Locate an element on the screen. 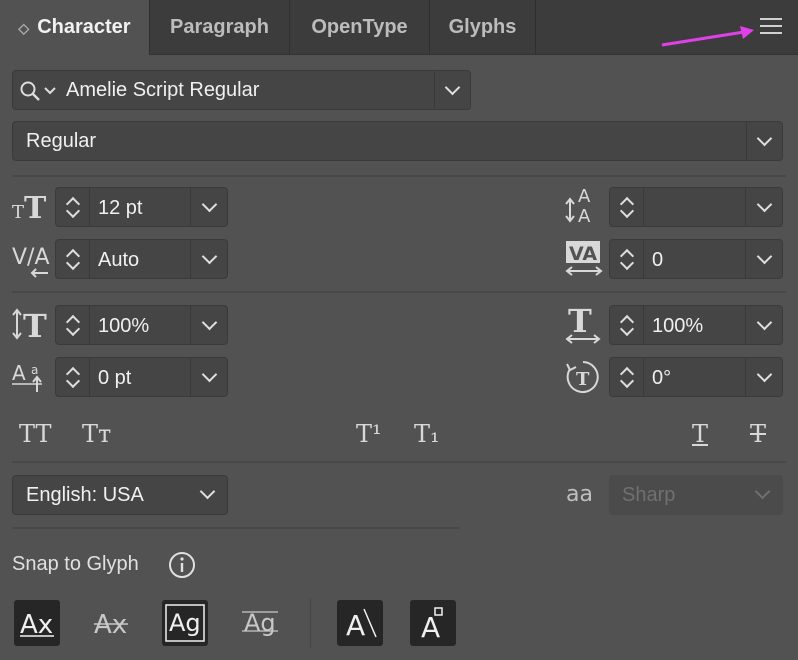  rotation-icon: T is located at coordinates (582, 377).